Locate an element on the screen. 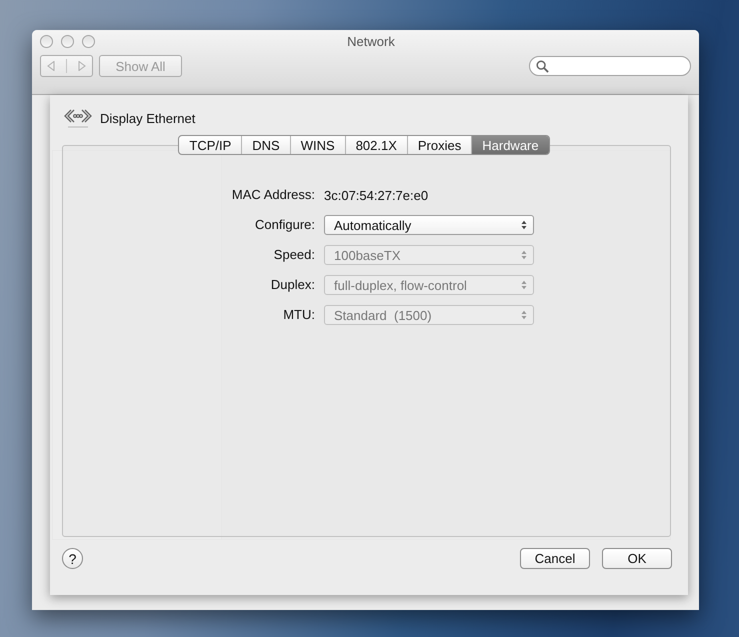 This screenshot has width=739, height=637. tab: DNS is located at coordinates (265, 145).